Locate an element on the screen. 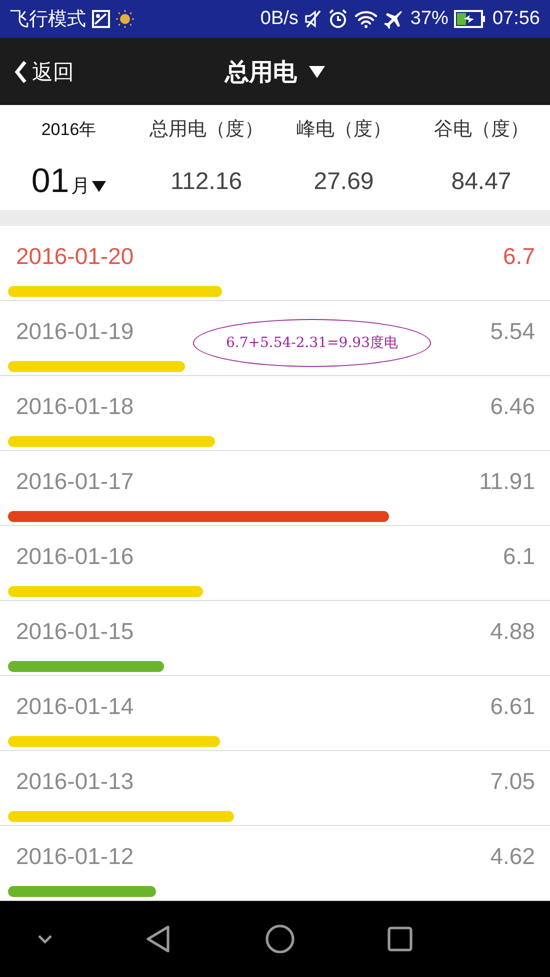  day-value: 11.91 is located at coordinates (507, 481).